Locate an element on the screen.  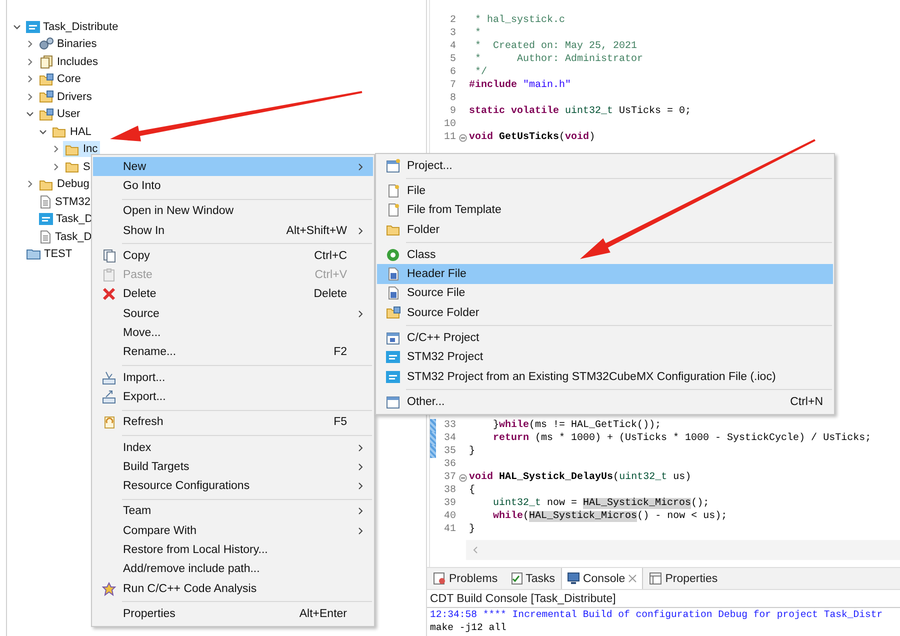
tree-item: Task_Distribute is located at coordinates (72, 26).